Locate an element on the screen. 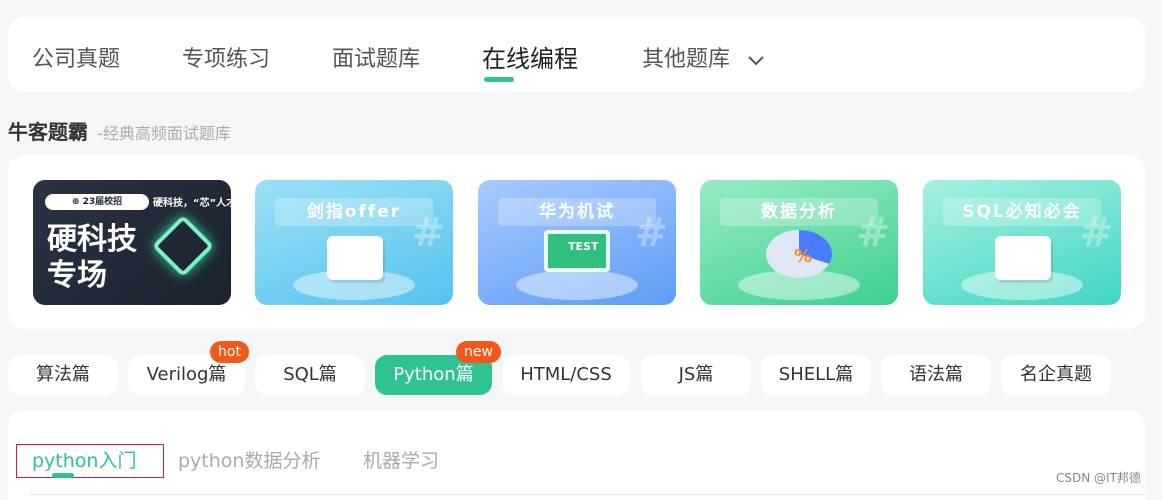 This screenshot has height=500, width=1162. nav-item-company: 公司真题 is located at coordinates (76, 57).